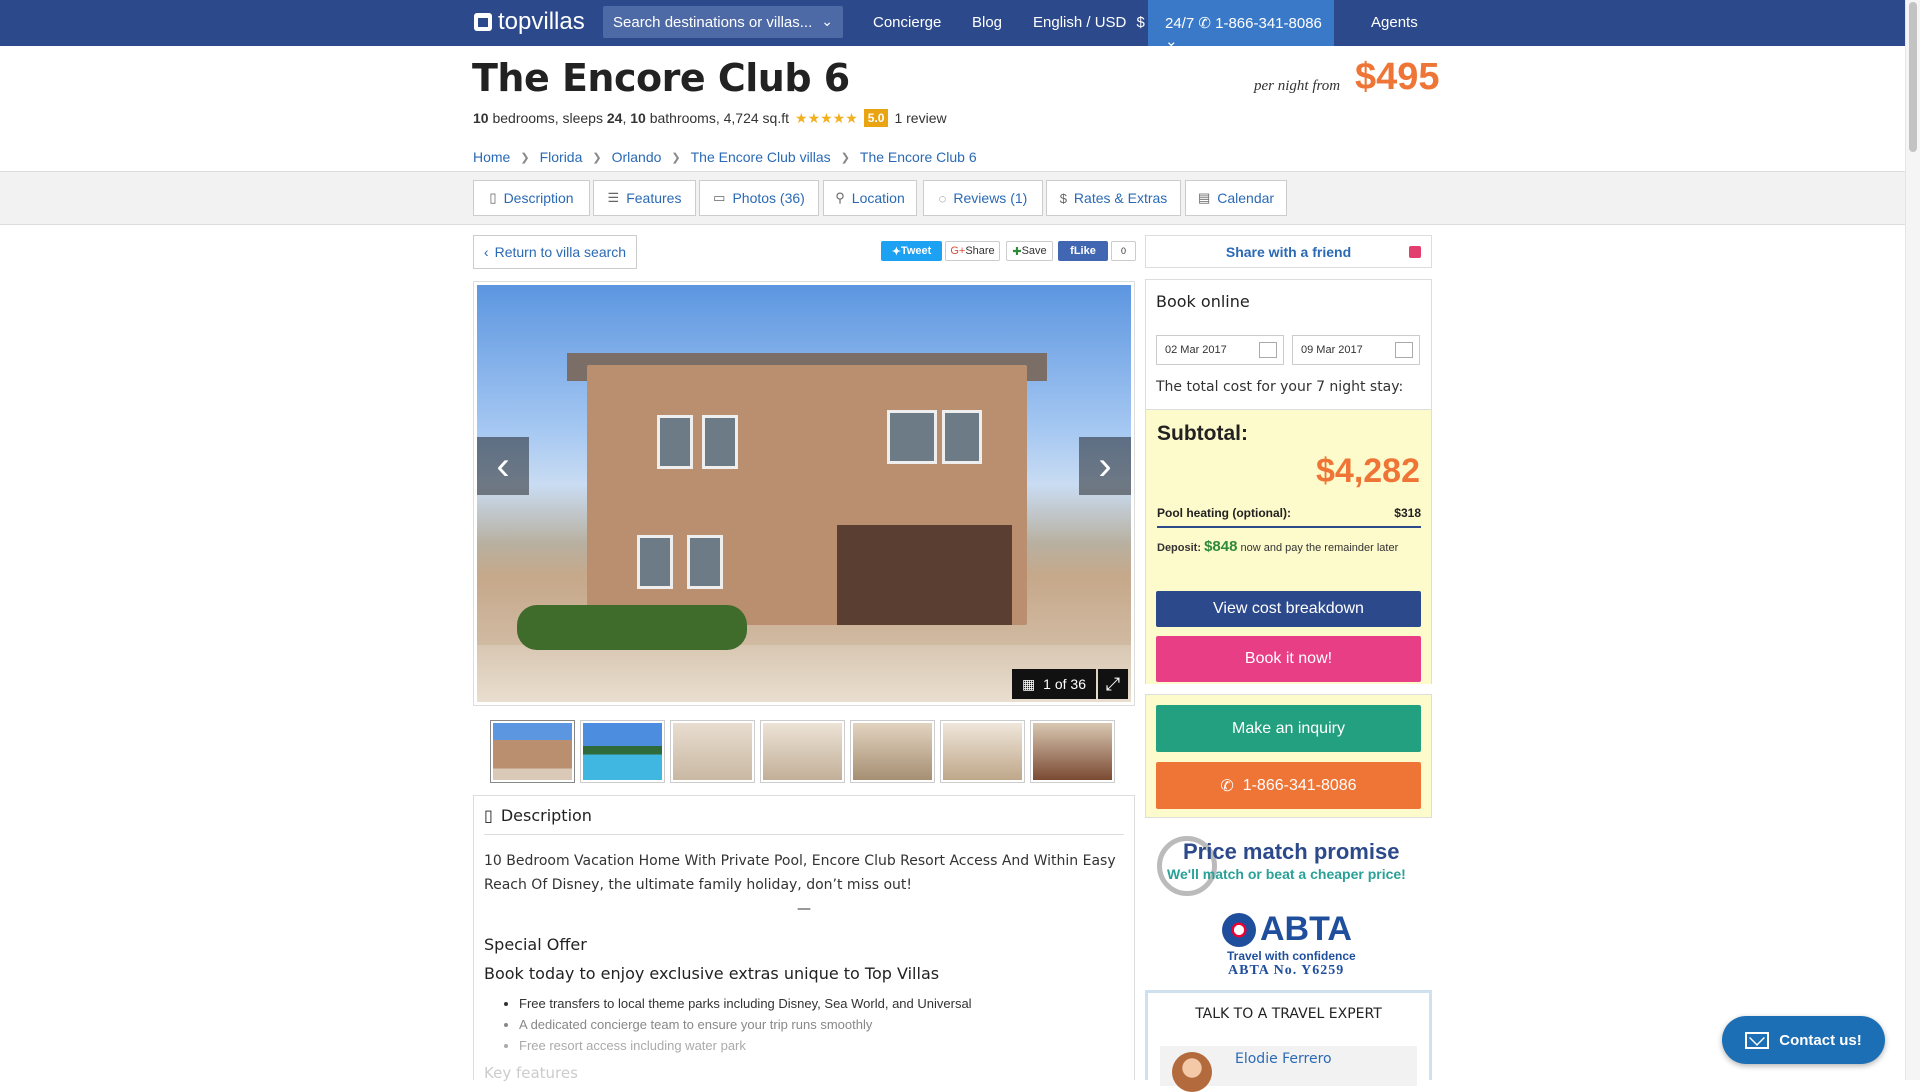 This screenshot has width=1920, height=1092. What do you see at coordinates (958, 251) in the screenshot?
I see `google-plus-icon: G+` at bounding box center [958, 251].